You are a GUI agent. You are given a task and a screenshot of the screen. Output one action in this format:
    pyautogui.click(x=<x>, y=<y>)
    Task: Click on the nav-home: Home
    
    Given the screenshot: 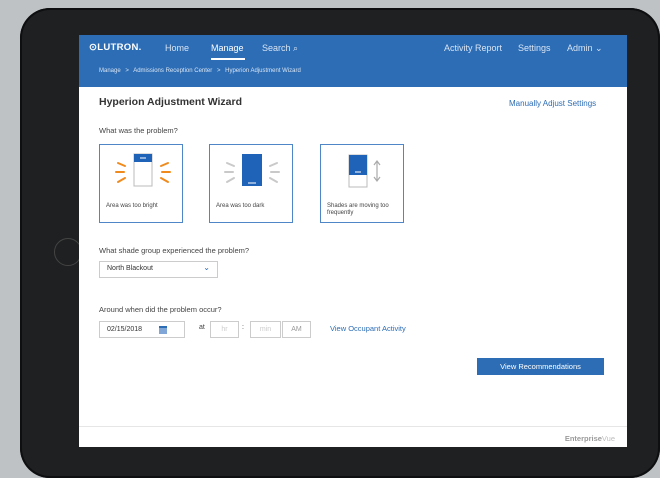 What is the action you would take?
    pyautogui.click(x=177, y=48)
    